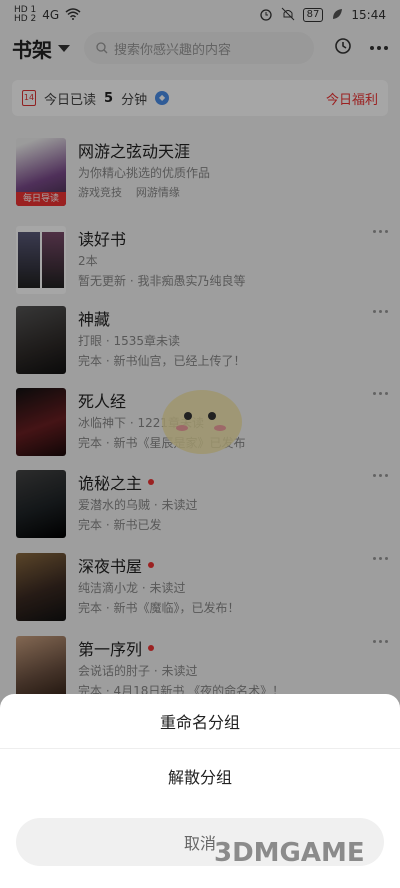  I want to click on rename-group-button: 重命名分组, so click(200, 721).